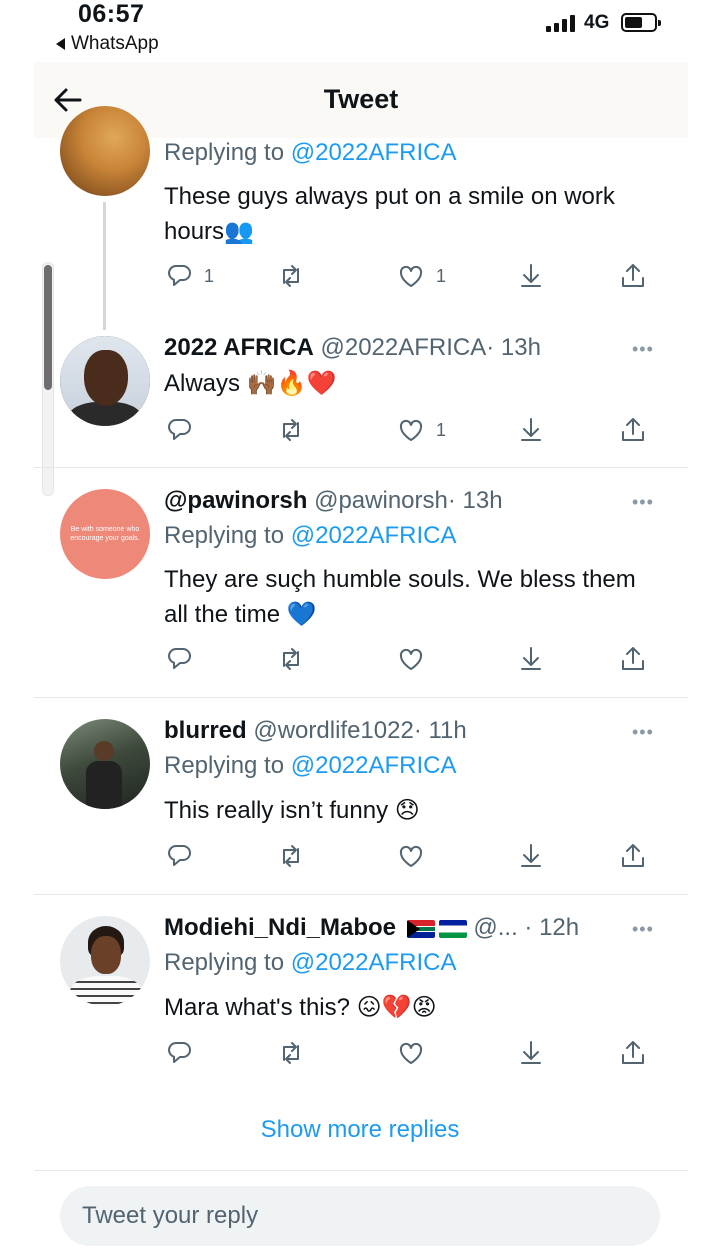 The image size is (720, 1252). What do you see at coordinates (104, 266) in the screenshot?
I see `thread-connector` at bounding box center [104, 266].